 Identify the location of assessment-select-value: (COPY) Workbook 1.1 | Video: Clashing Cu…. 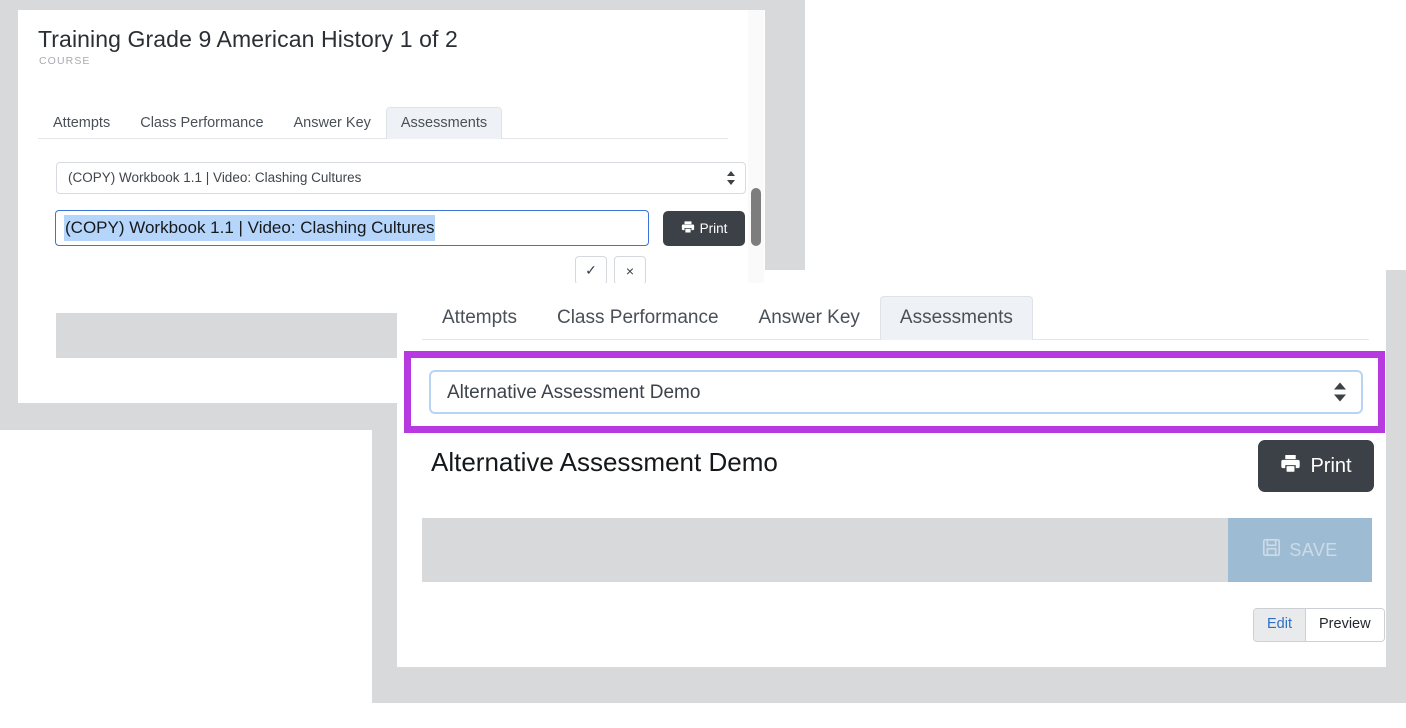
(215, 177).